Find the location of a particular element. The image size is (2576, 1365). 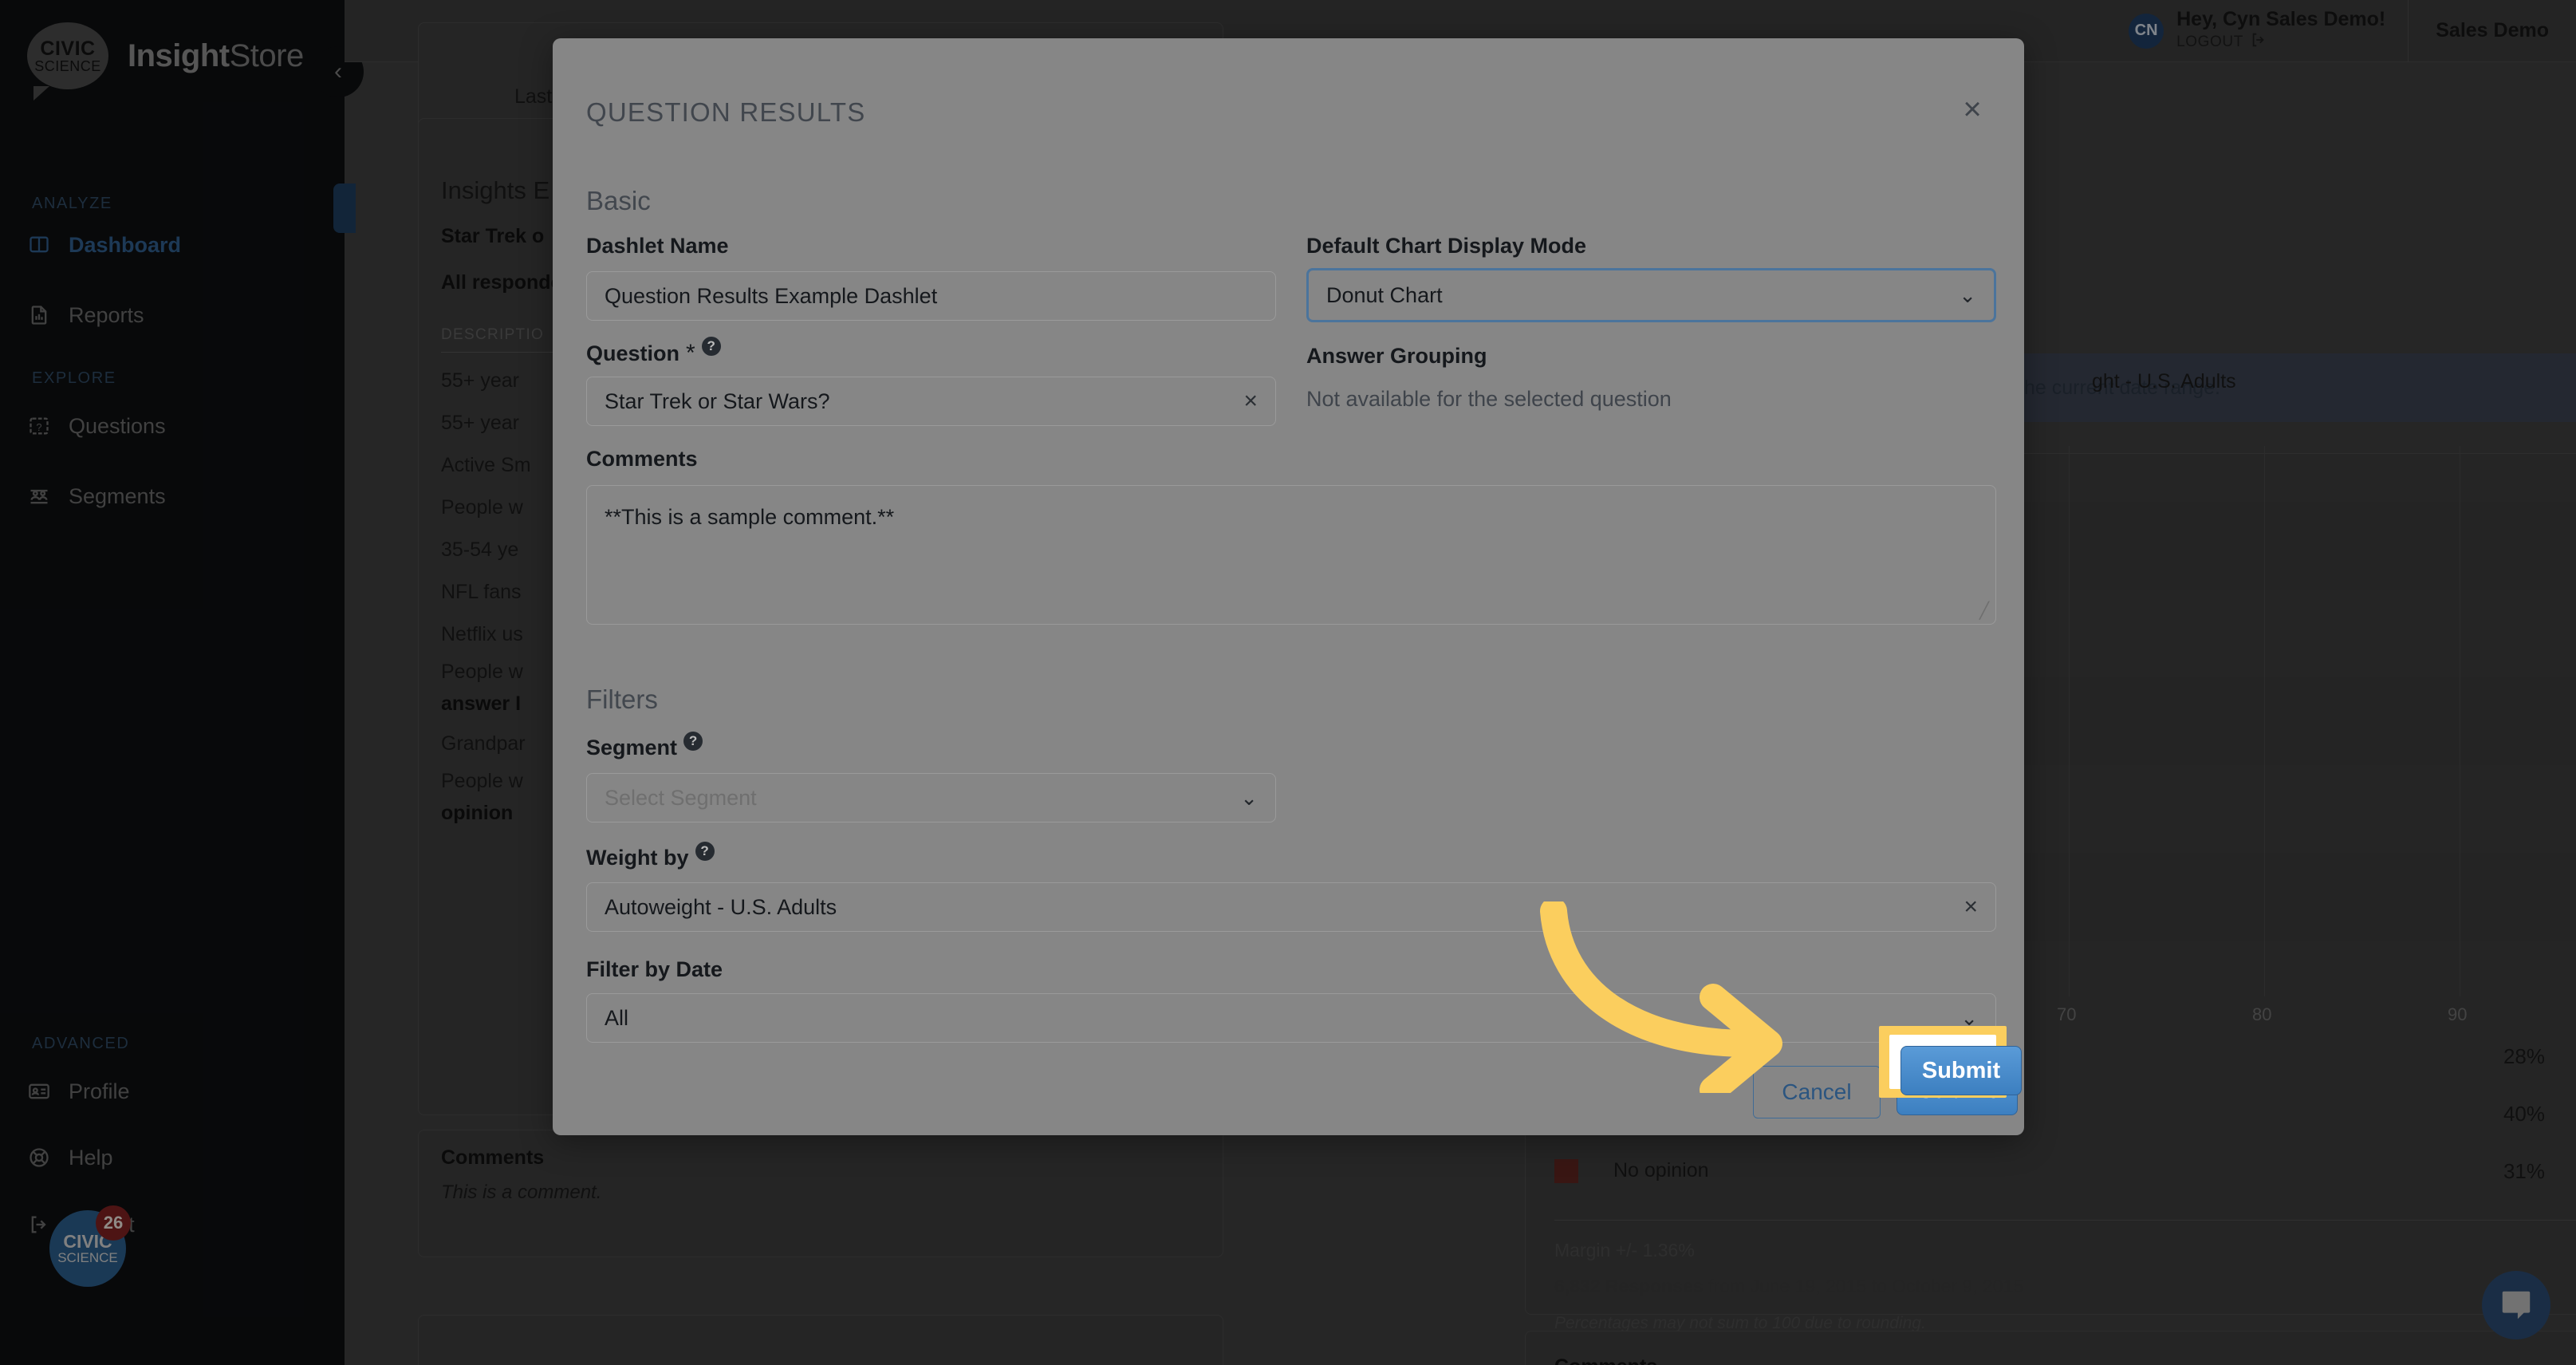

question-value: Star Trek or Star Wars? is located at coordinates (717, 401).